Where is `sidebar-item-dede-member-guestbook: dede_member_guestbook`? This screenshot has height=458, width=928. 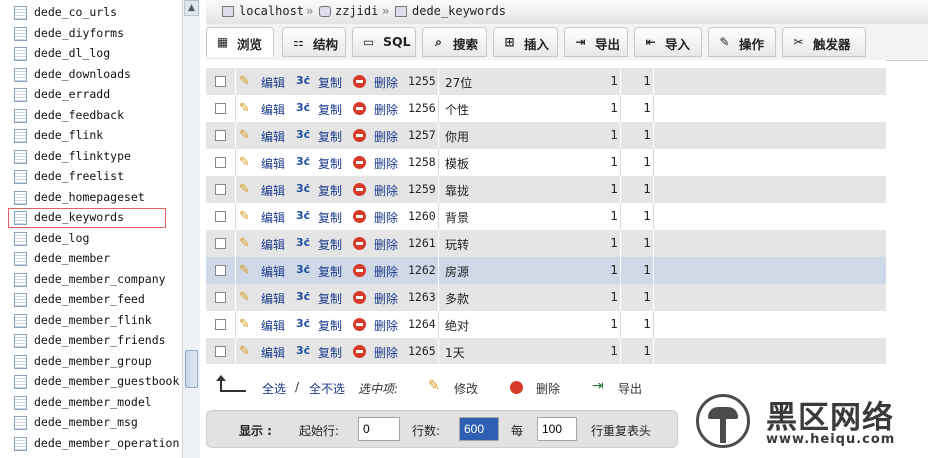
sidebar-item-dede-member-guestbook: dede_member_guestbook is located at coordinates (91, 382).